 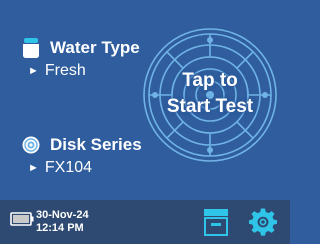 I want to click on water-type-value: Fresh, so click(x=65, y=70).